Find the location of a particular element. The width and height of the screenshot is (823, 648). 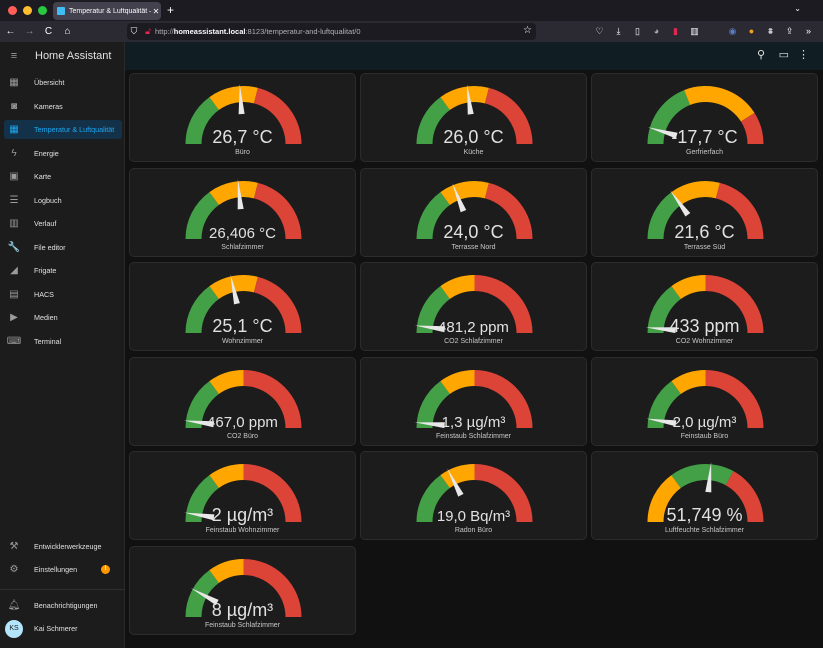

sidebar-item-karte: ▣ Karte is located at coordinates (63, 176).